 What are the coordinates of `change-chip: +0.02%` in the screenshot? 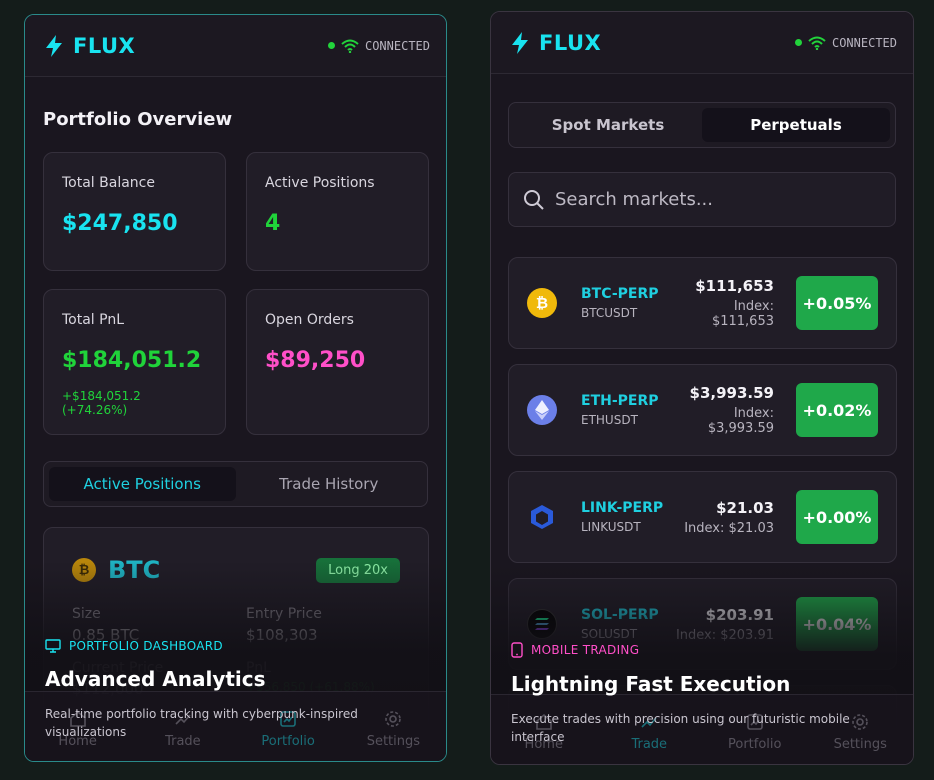 It's located at (837, 410).